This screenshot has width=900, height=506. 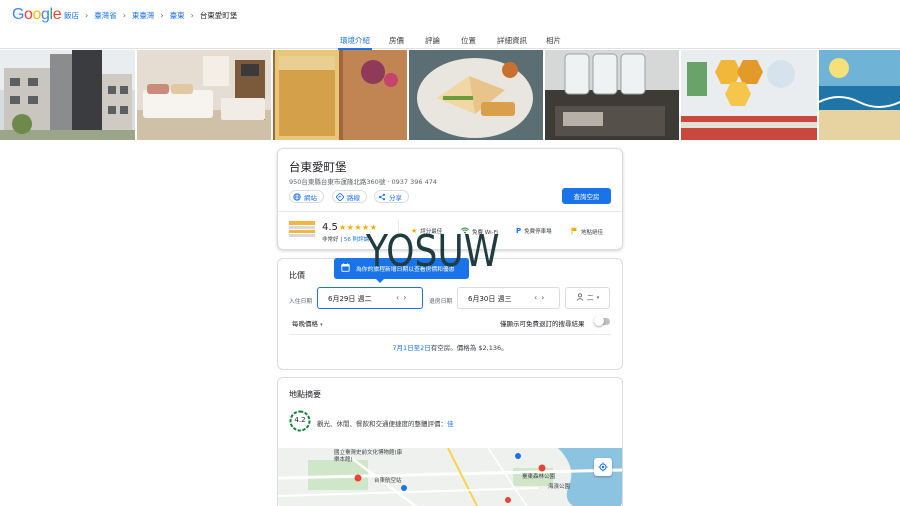 I want to click on top-bar: Google 飯店 › 臺灣省 › 東臺灣 › 臺東 › 台東愛町堡, so click(x=450, y=16).